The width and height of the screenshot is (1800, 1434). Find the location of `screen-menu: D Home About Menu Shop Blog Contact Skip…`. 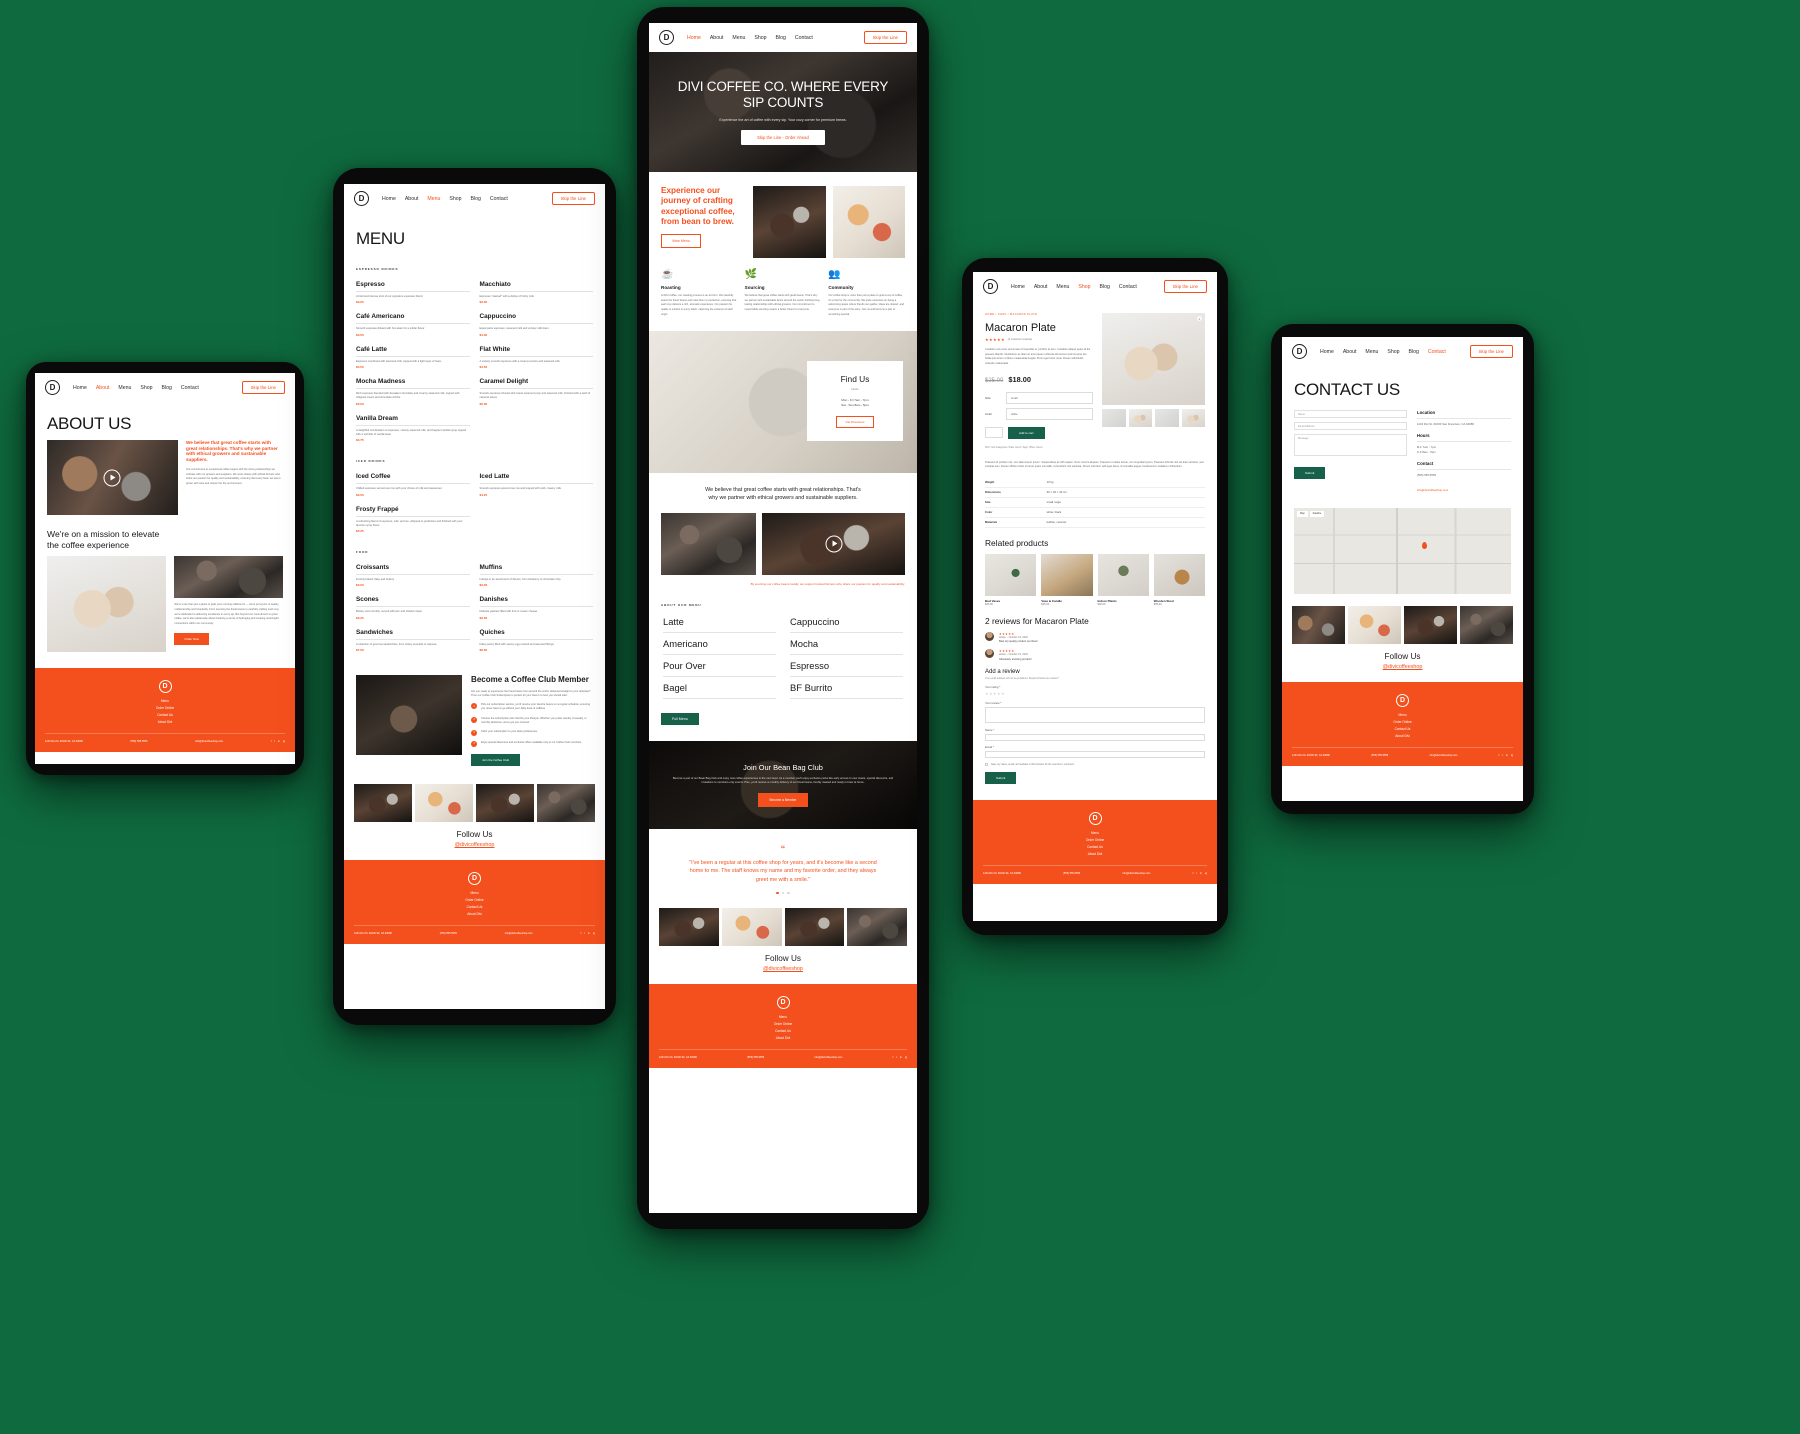

screen-menu: D Home About Menu Shop Blog Contact Skip… is located at coordinates (474, 596).